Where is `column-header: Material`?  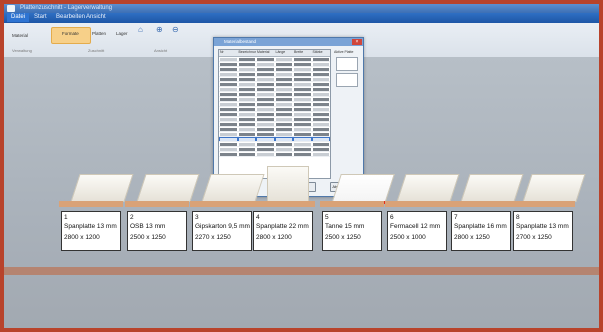 column-header: Material is located at coordinates (265, 53).